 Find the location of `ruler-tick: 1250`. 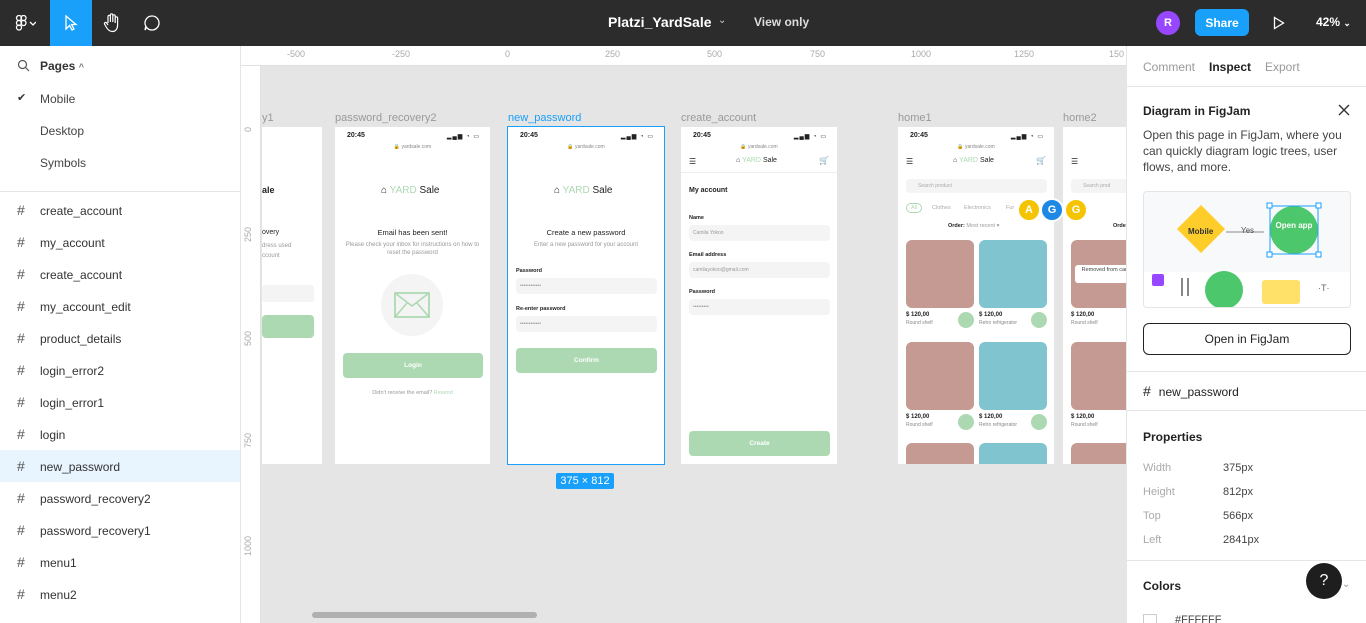

ruler-tick: 1250 is located at coordinates (1024, 54).